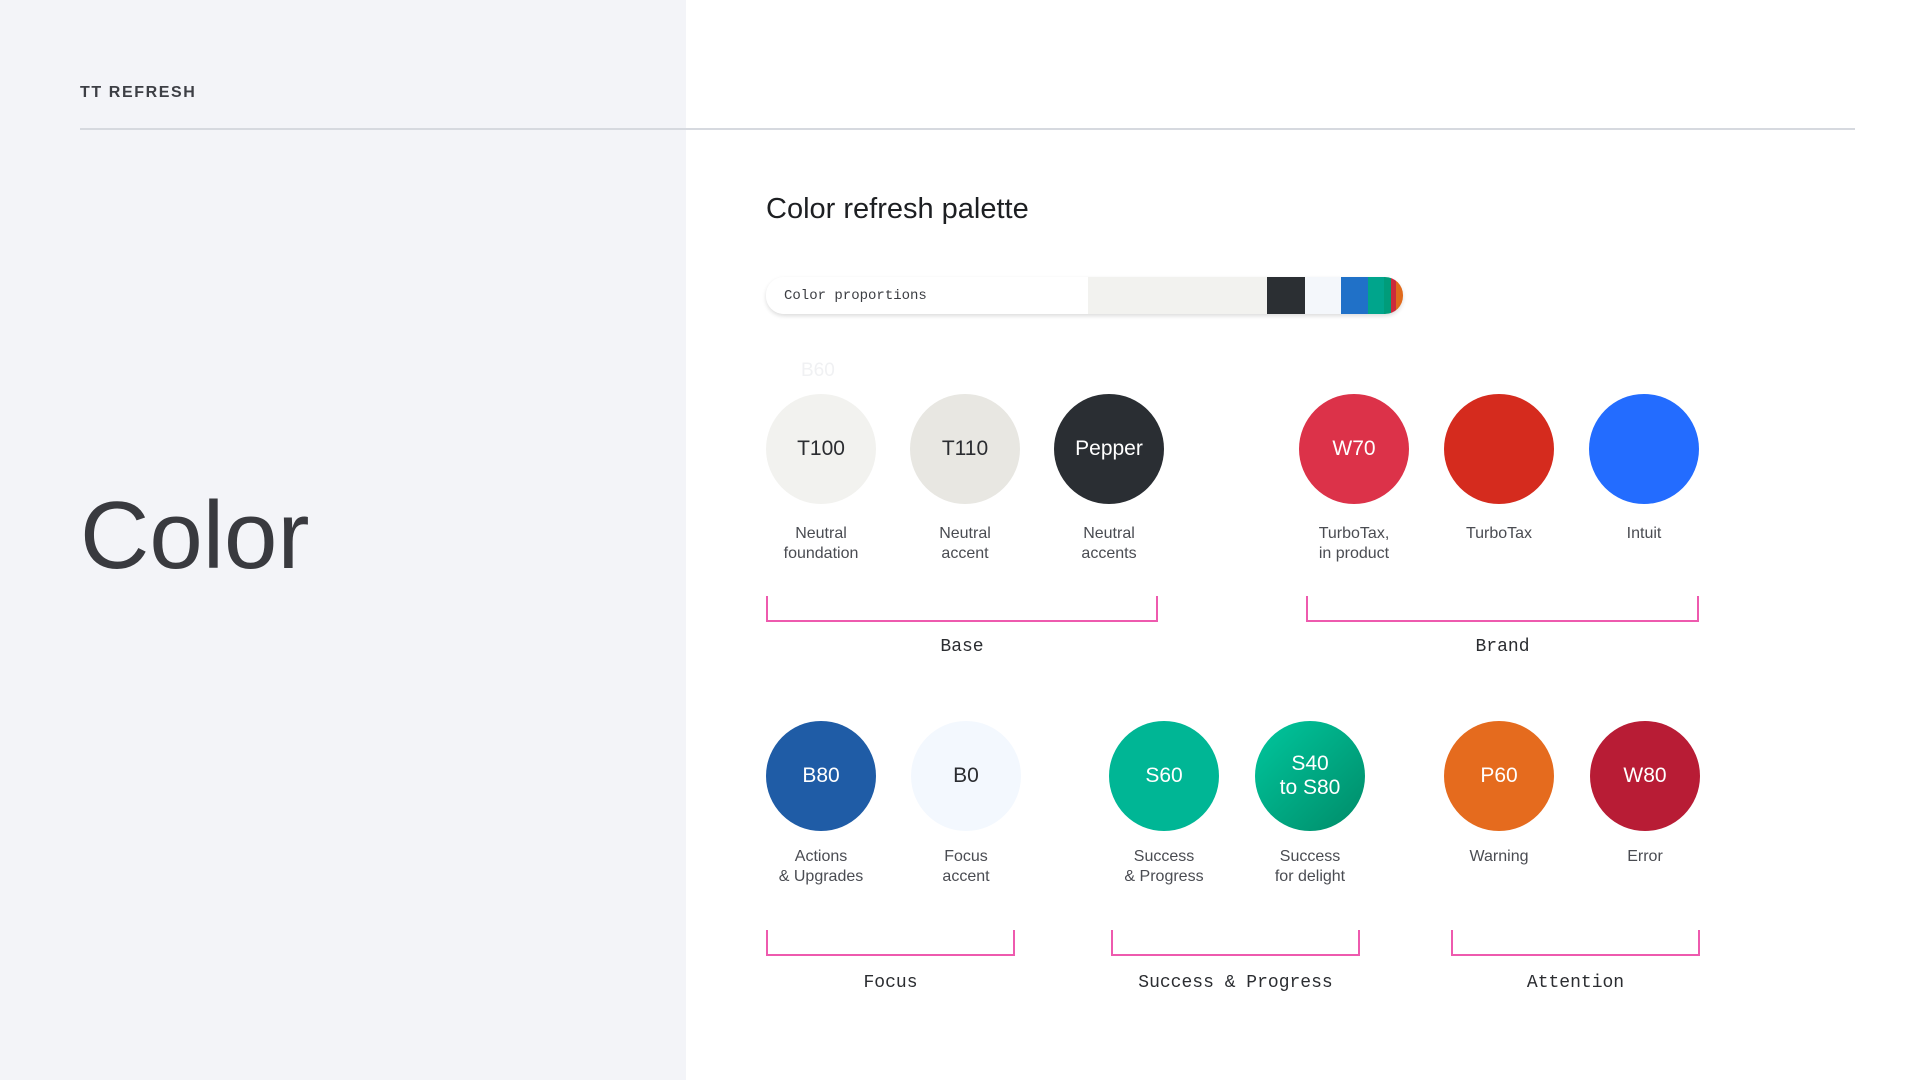 This screenshot has height=1080, width=1920. Describe the element at coordinates (1499, 856) in the screenshot. I see `caption-warning: Warning` at that location.